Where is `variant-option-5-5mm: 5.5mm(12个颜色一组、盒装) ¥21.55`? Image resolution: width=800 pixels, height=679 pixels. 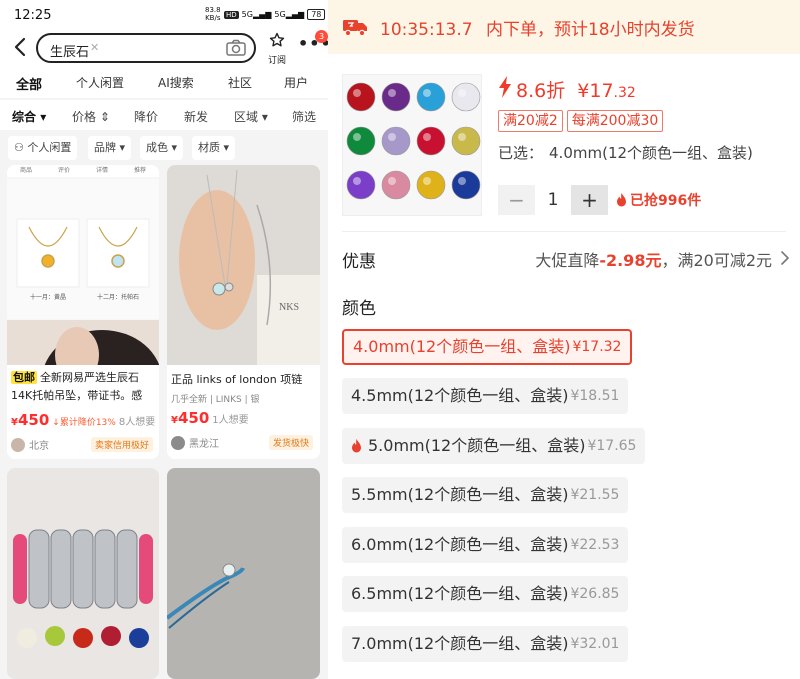 variant-option-5-5mm: 5.5mm(12个颜色一组、盒装) ¥21.55 is located at coordinates (485, 495).